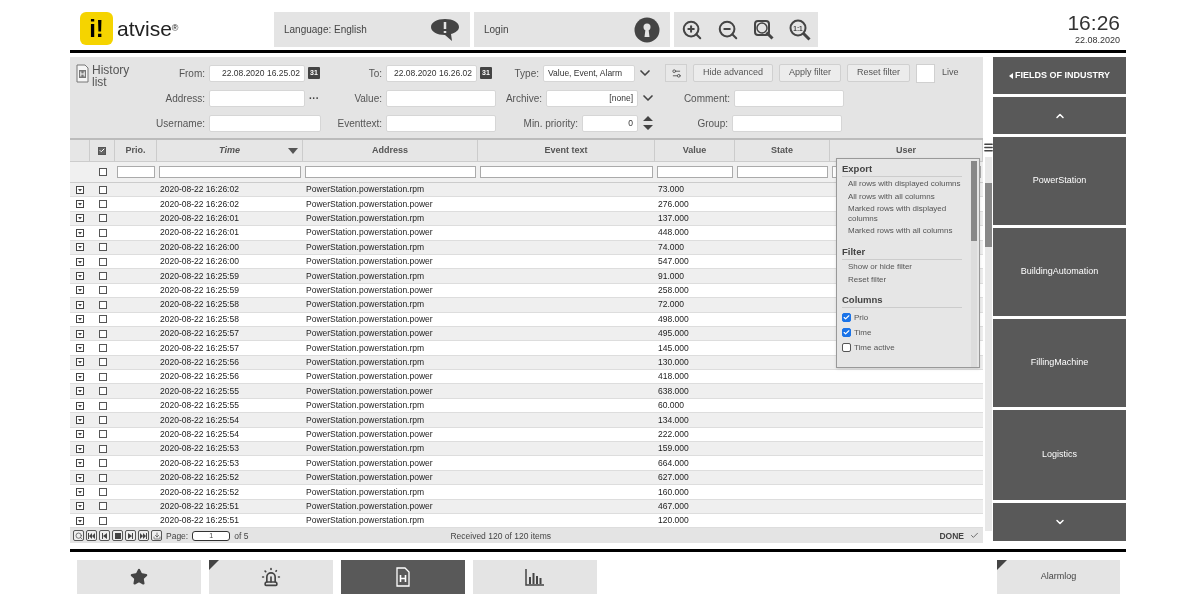 This screenshot has height=600, width=1200. What do you see at coordinates (589, 73) in the screenshot?
I see `input-field: Value, Event, Alarm` at bounding box center [589, 73].